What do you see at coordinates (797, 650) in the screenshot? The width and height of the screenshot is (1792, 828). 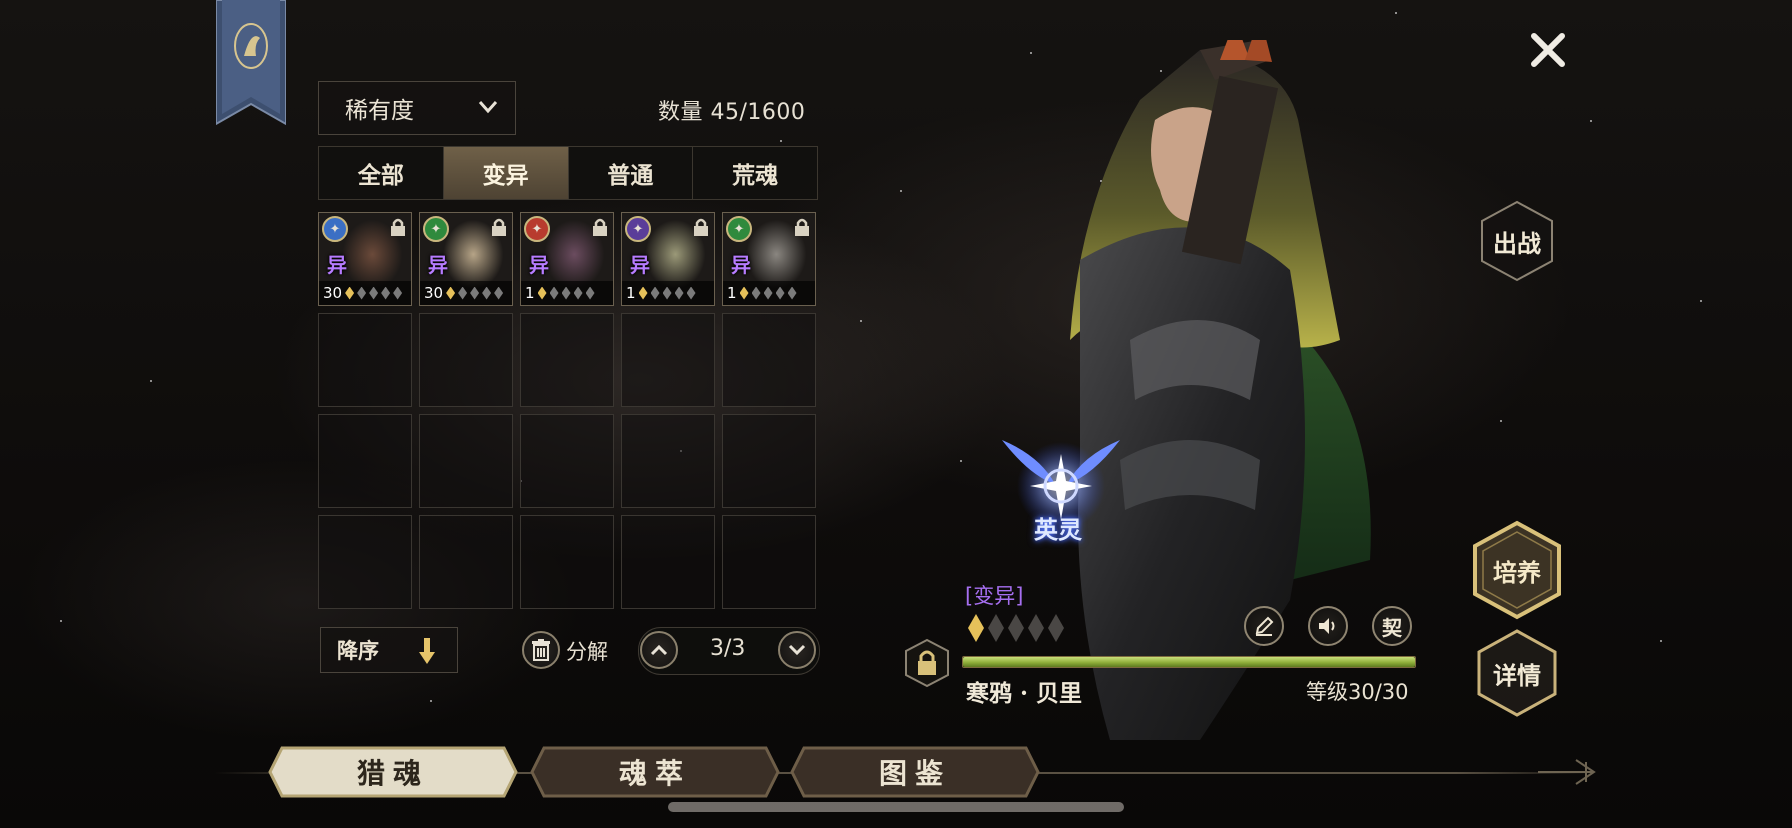 I see `page-down-button` at bounding box center [797, 650].